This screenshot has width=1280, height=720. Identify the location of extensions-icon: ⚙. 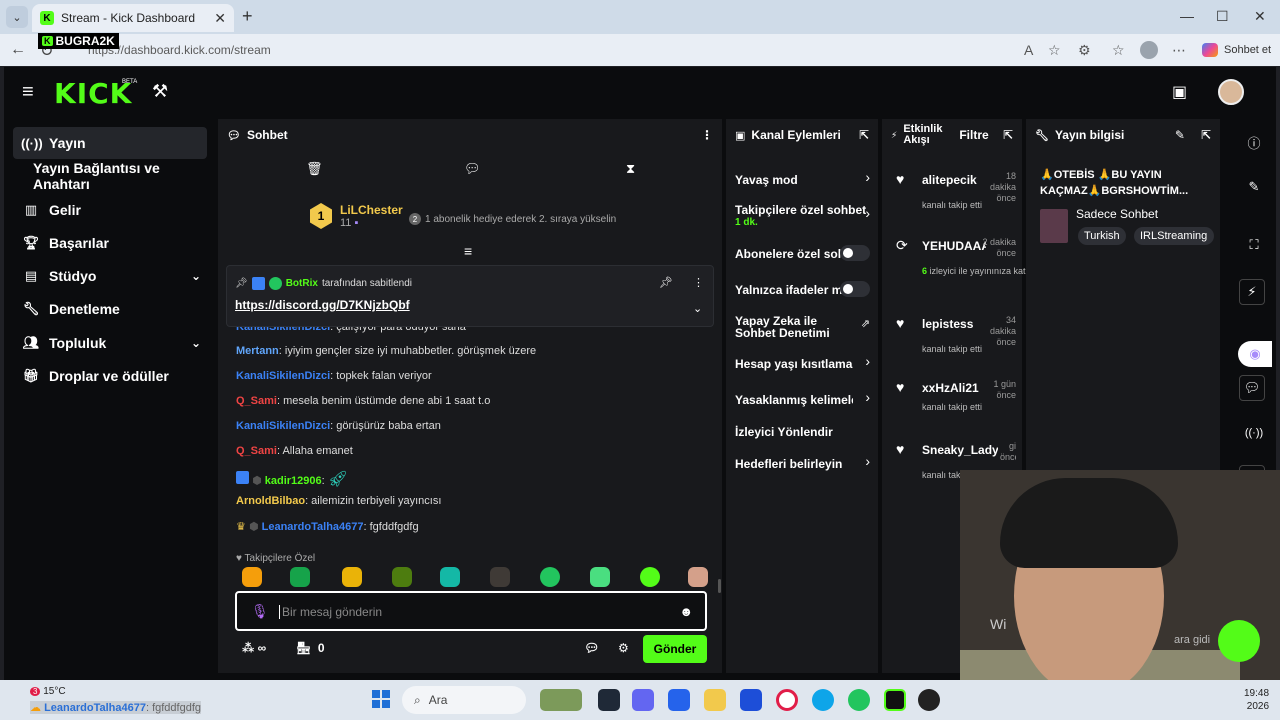
(1084, 50).